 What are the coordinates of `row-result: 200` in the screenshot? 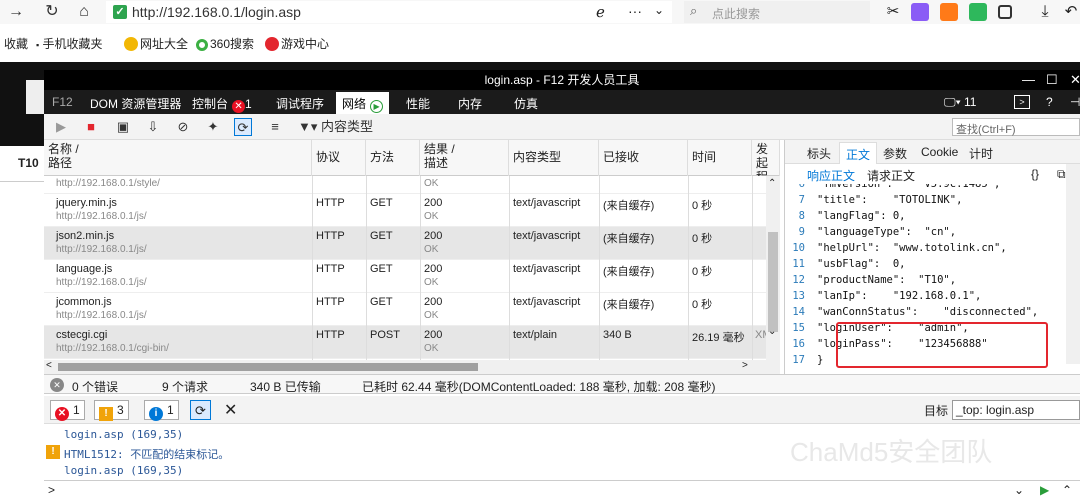 It's located at (433, 302).